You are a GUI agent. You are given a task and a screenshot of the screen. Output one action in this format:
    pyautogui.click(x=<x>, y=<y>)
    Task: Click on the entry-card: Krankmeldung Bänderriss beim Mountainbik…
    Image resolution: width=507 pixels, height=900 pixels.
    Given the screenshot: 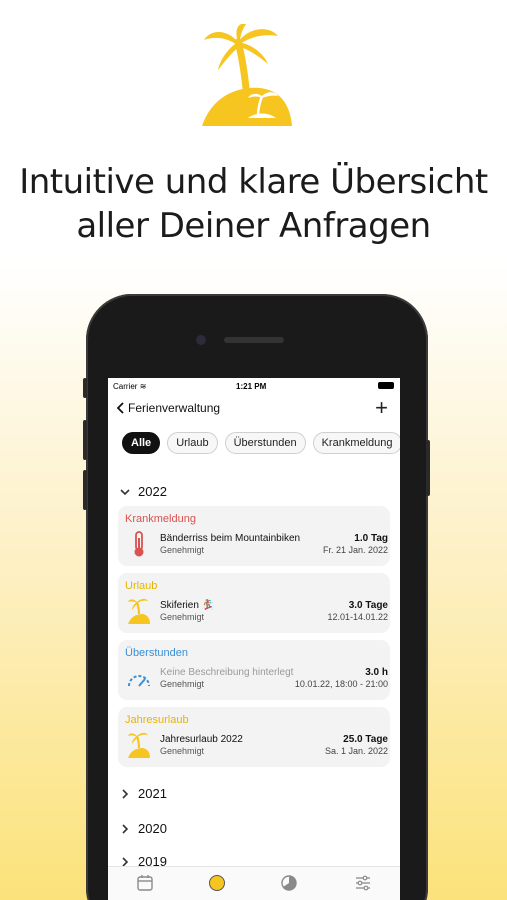 What is the action you would take?
    pyautogui.click(x=254, y=536)
    